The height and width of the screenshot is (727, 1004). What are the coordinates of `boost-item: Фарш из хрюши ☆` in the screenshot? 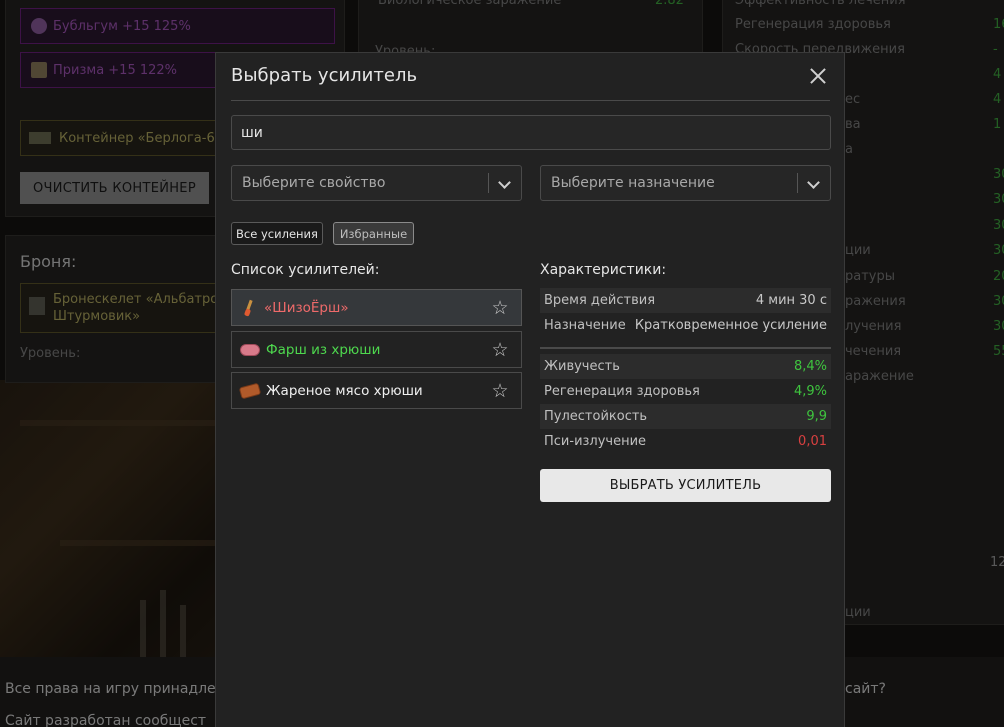 It's located at (376, 349).